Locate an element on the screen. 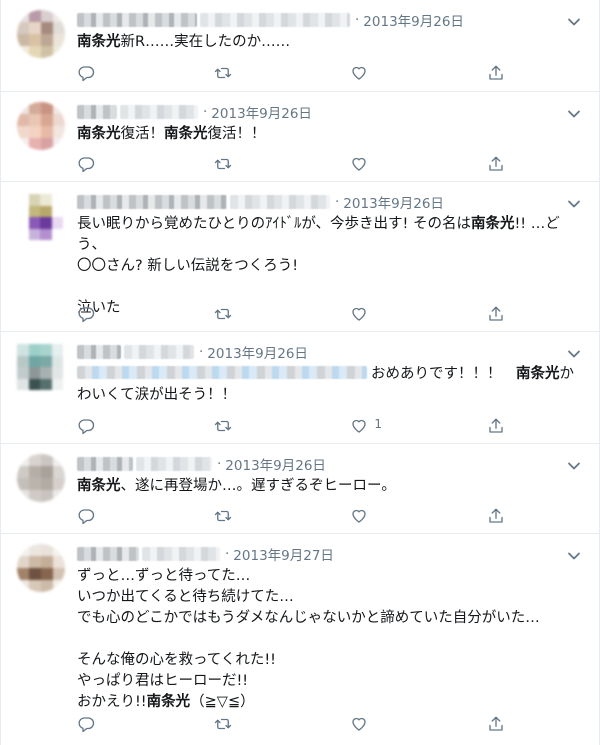 This screenshot has height=745, width=600. tweet-text: 南条光復活！南条光復活！！ is located at coordinates (171, 134).